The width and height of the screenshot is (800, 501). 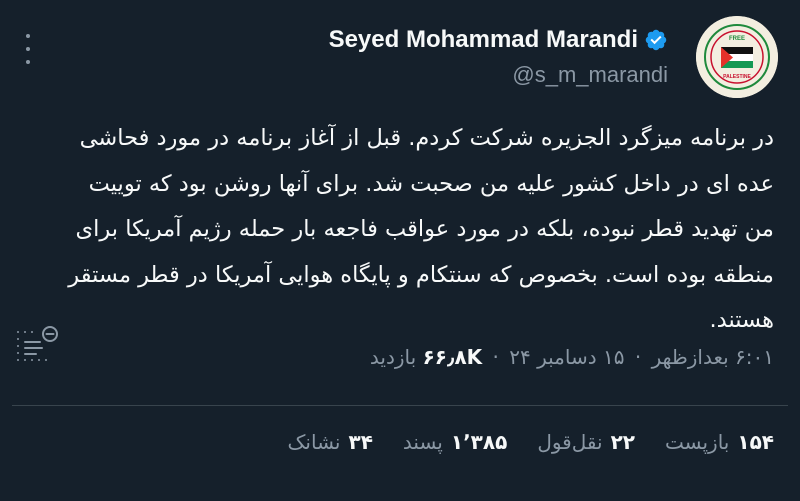 What do you see at coordinates (37, 347) in the screenshot?
I see `translate-icon` at bounding box center [37, 347].